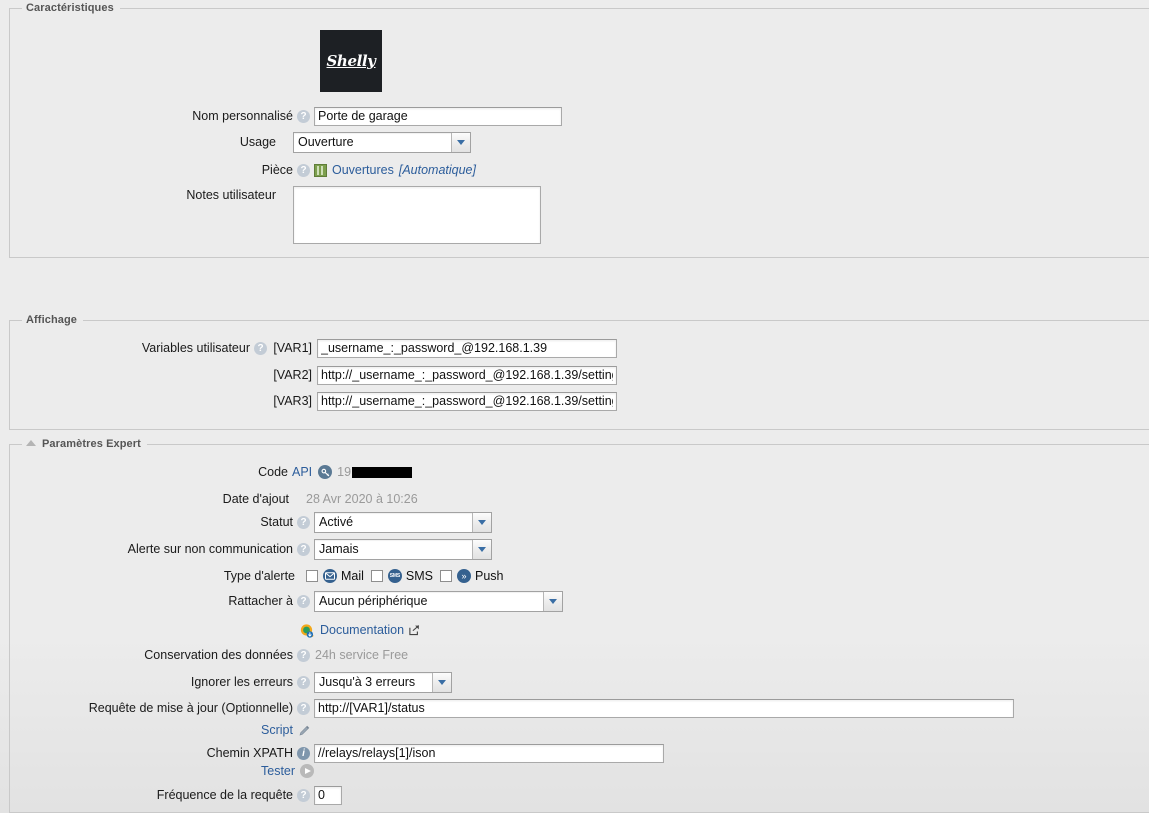  I want to click on select-statut-value: Activé, so click(336, 522).